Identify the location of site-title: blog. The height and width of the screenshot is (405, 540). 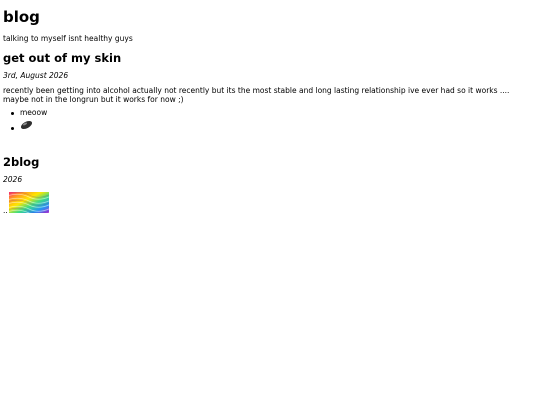
(21, 17).